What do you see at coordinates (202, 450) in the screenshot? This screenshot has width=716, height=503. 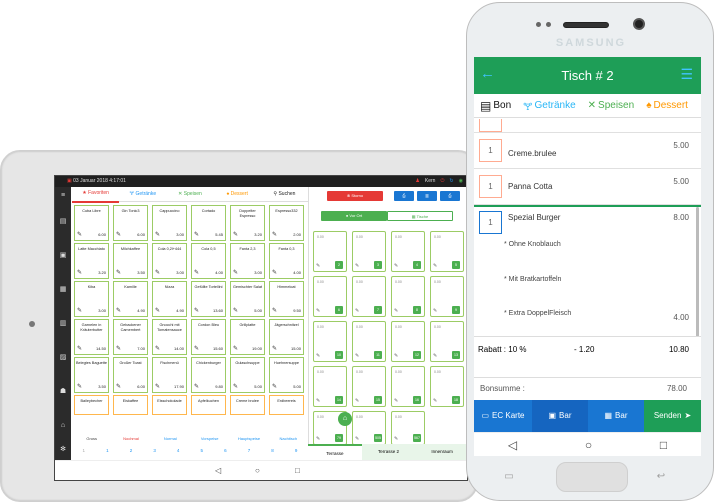 I see `page-number: 5` at bounding box center [202, 450].